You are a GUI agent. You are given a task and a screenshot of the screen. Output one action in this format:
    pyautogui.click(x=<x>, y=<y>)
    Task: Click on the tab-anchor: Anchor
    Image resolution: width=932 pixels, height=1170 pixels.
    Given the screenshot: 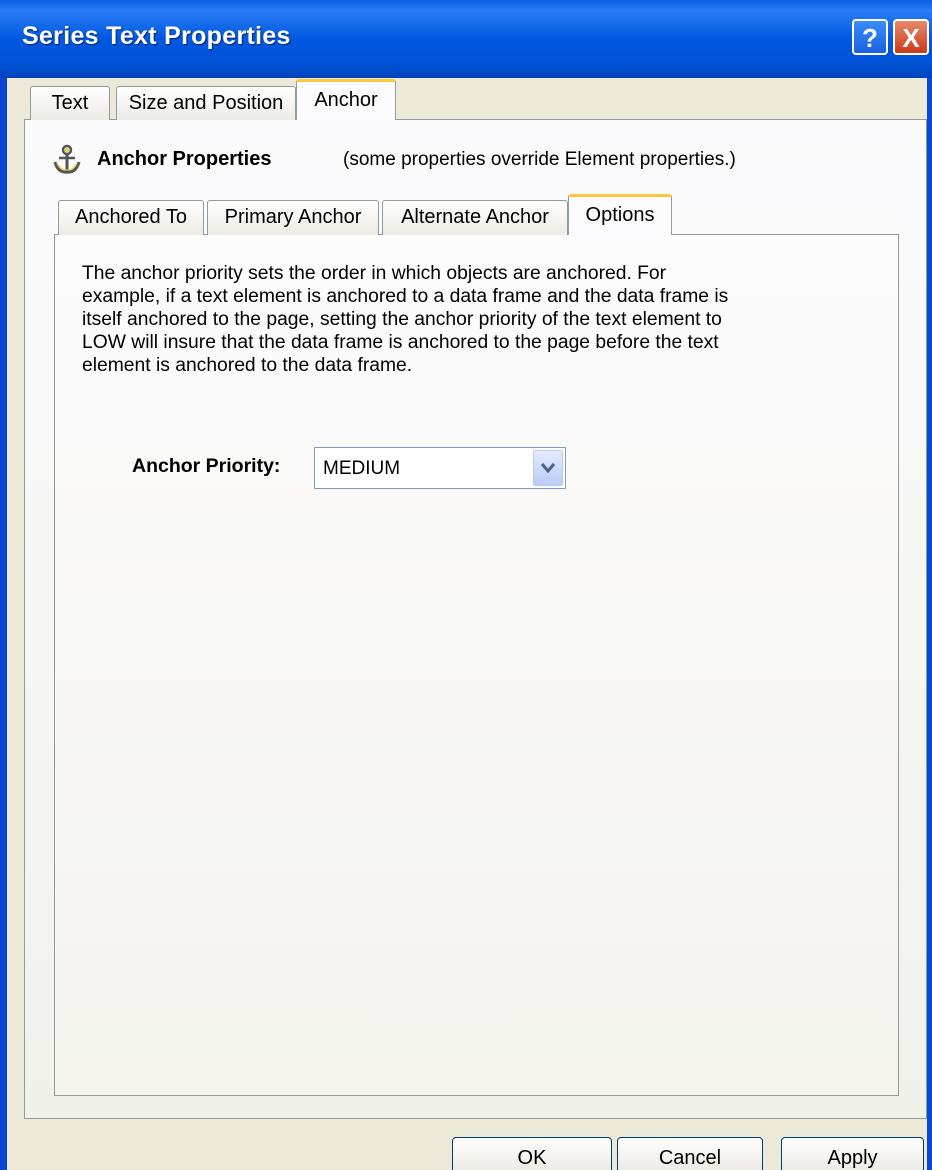 What is the action you would take?
    pyautogui.click(x=346, y=99)
    